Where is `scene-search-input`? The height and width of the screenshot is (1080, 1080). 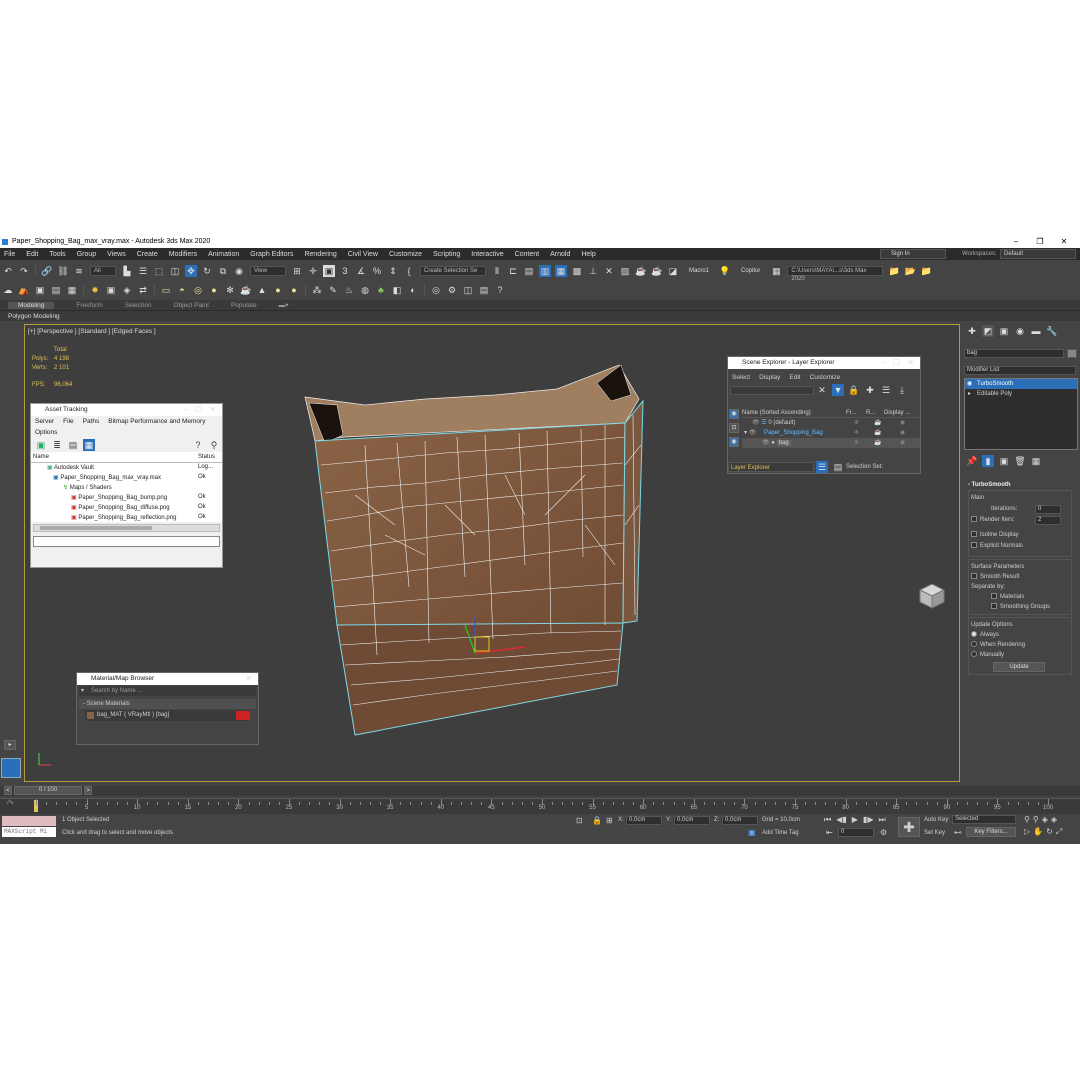 scene-search-input is located at coordinates (772, 390).